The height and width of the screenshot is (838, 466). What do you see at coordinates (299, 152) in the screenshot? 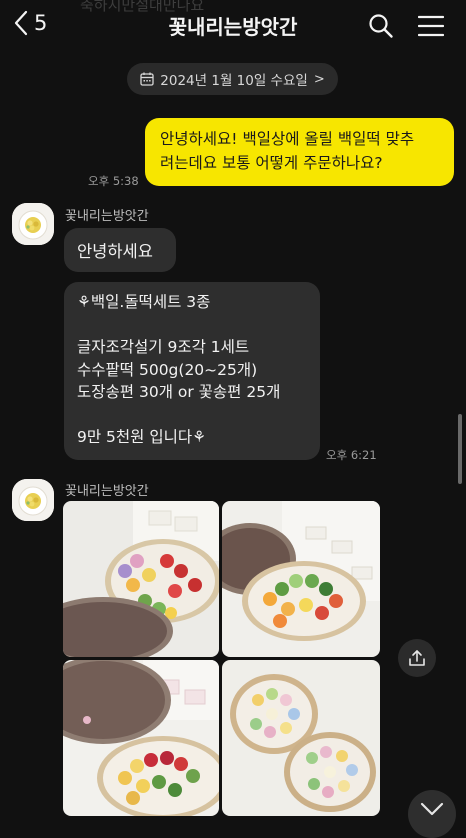
I see `outgoing-message-bubble: 안녕하세요! 백일상에 올릴 백일떡 맞추 려는데요 보통 어떻게 주문하나요?` at bounding box center [299, 152].